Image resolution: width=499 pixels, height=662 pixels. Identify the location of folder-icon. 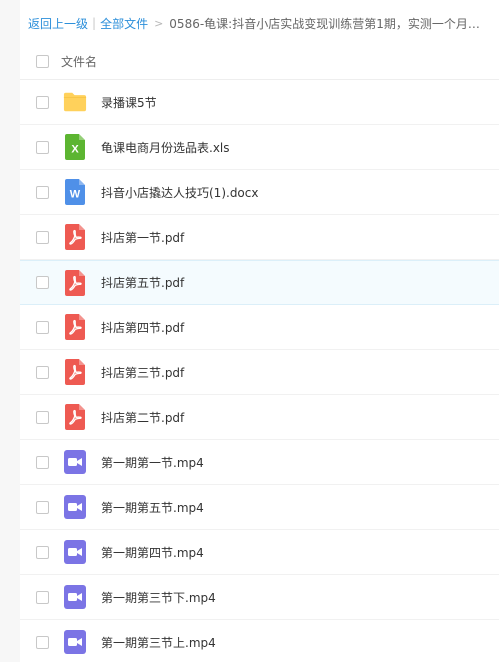
(75, 102).